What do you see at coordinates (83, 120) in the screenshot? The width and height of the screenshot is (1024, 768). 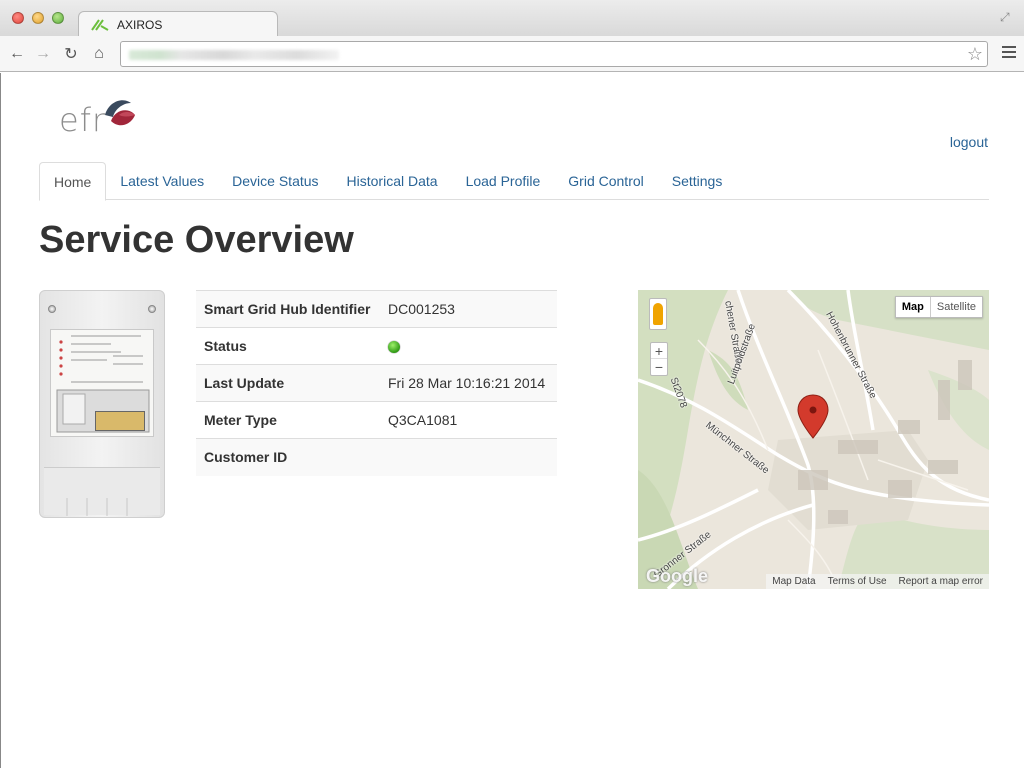 I see `logo-text: efr` at bounding box center [83, 120].